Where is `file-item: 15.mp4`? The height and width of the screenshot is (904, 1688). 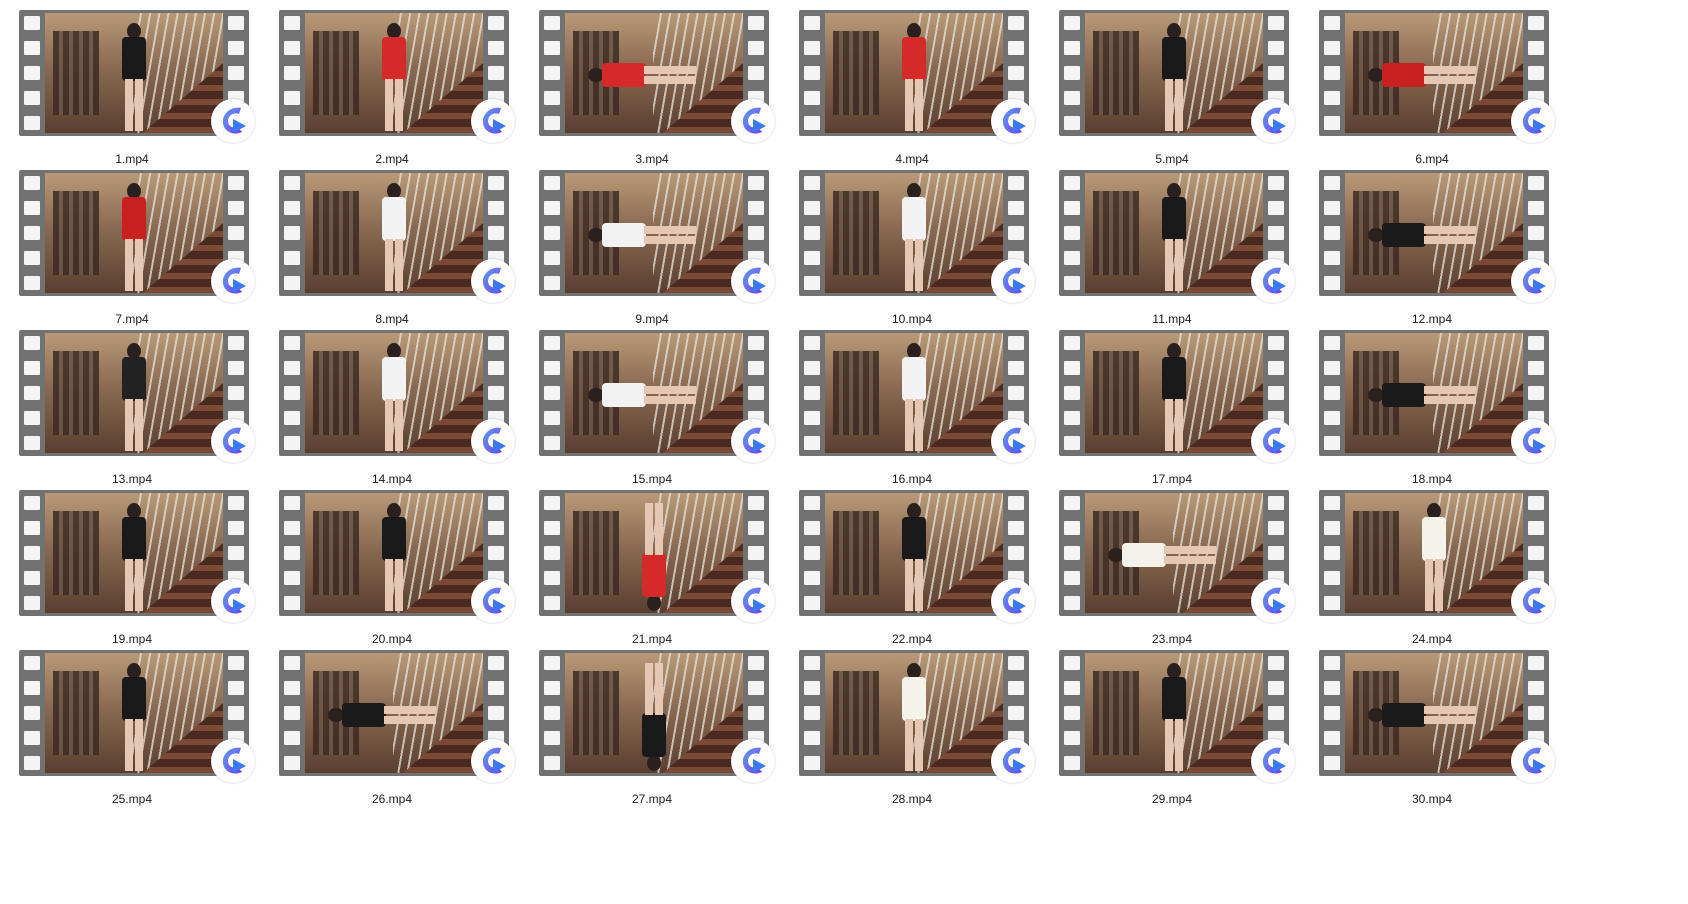
file-item: 15.mp4 is located at coordinates (653, 410).